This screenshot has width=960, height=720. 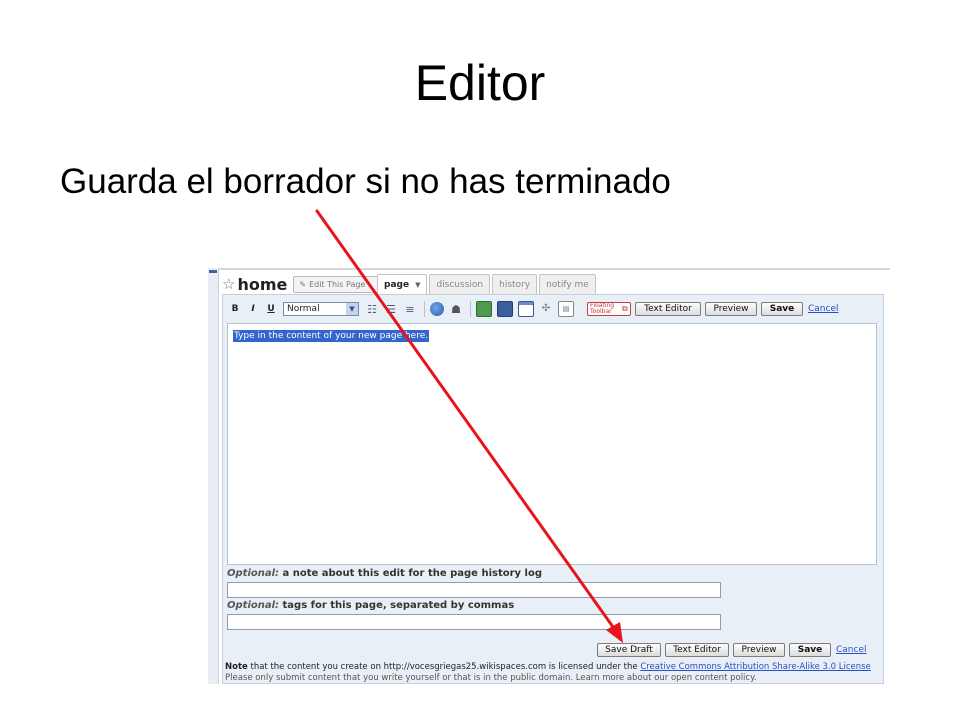 I want to click on floating-toolbar-button: Floating Toolbar ⧉, so click(x=609, y=309).